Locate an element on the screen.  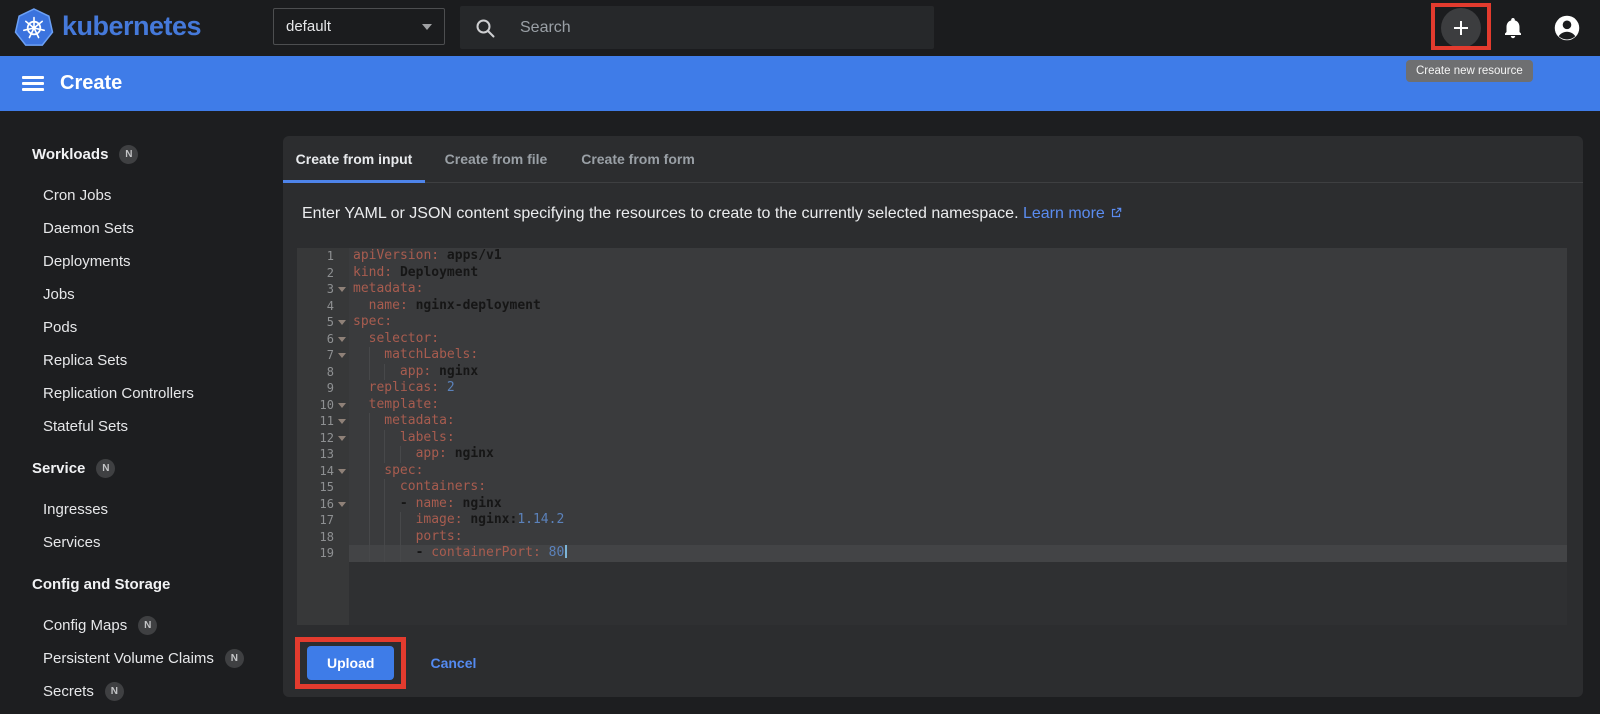
code-line: labels: is located at coordinates (958, 437).